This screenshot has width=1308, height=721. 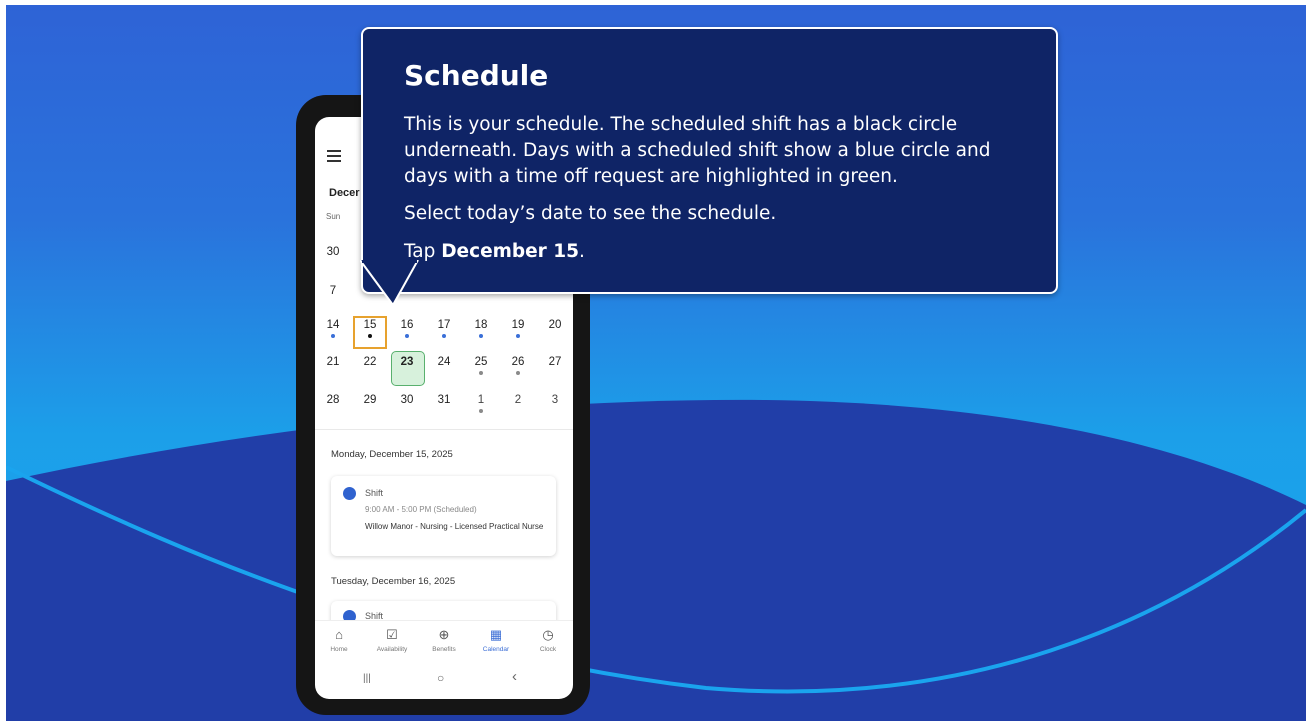 I want to click on day-number: 26, so click(x=518, y=362).